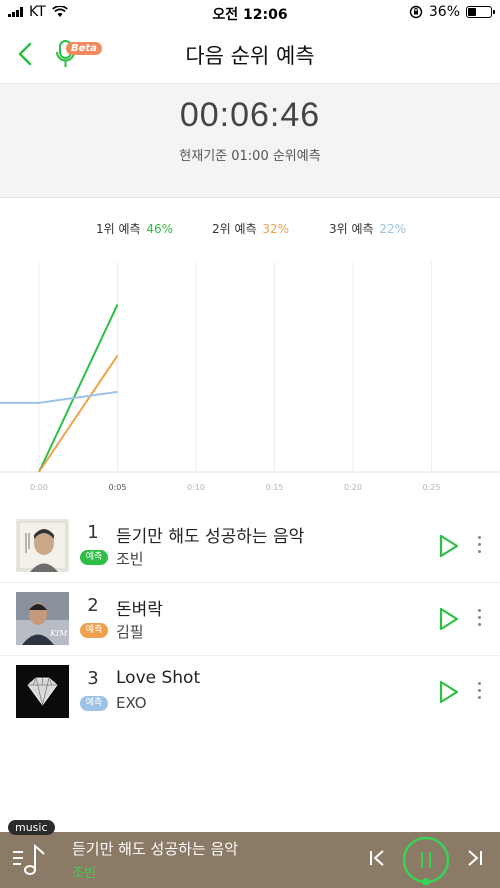 The image size is (500, 888). I want to click on battery-icon, so click(480, 12).